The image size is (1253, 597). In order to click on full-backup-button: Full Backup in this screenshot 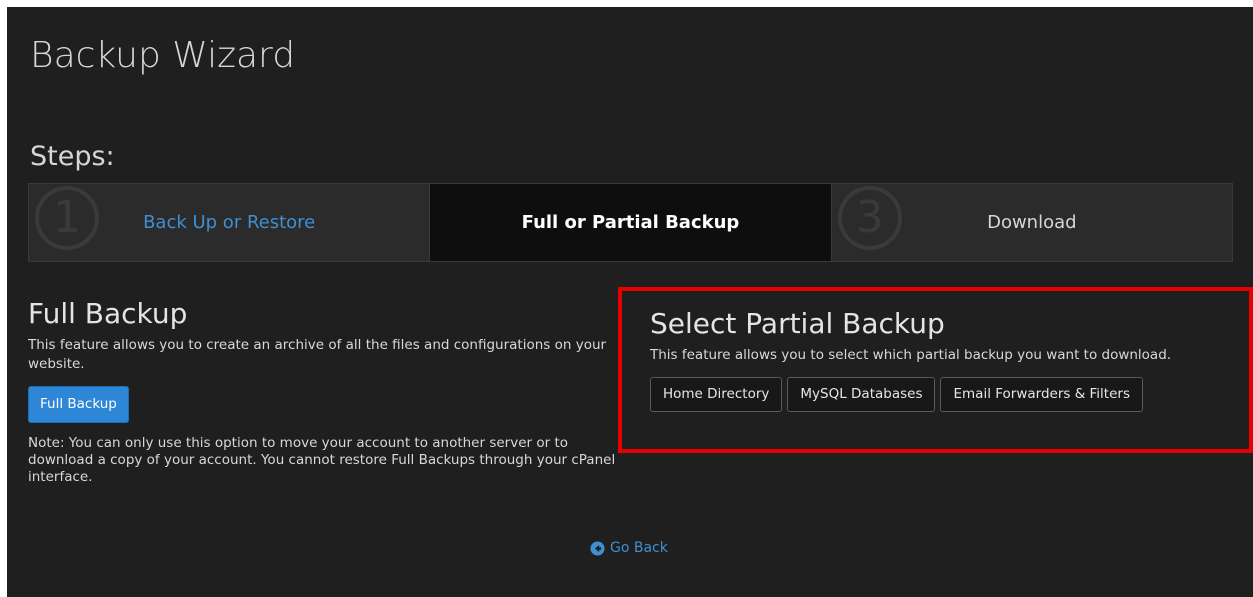, I will do `click(78, 404)`.